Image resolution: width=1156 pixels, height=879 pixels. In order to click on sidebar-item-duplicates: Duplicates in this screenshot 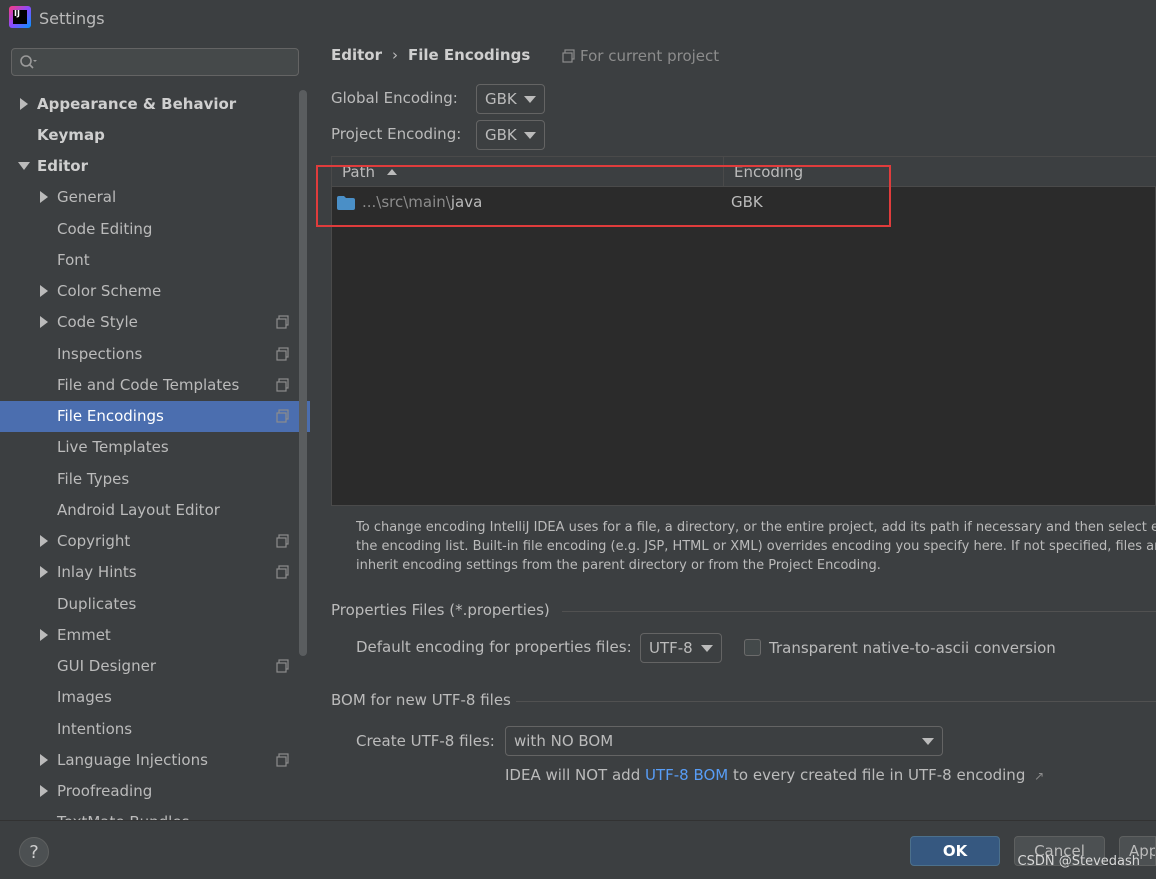, I will do `click(155, 603)`.